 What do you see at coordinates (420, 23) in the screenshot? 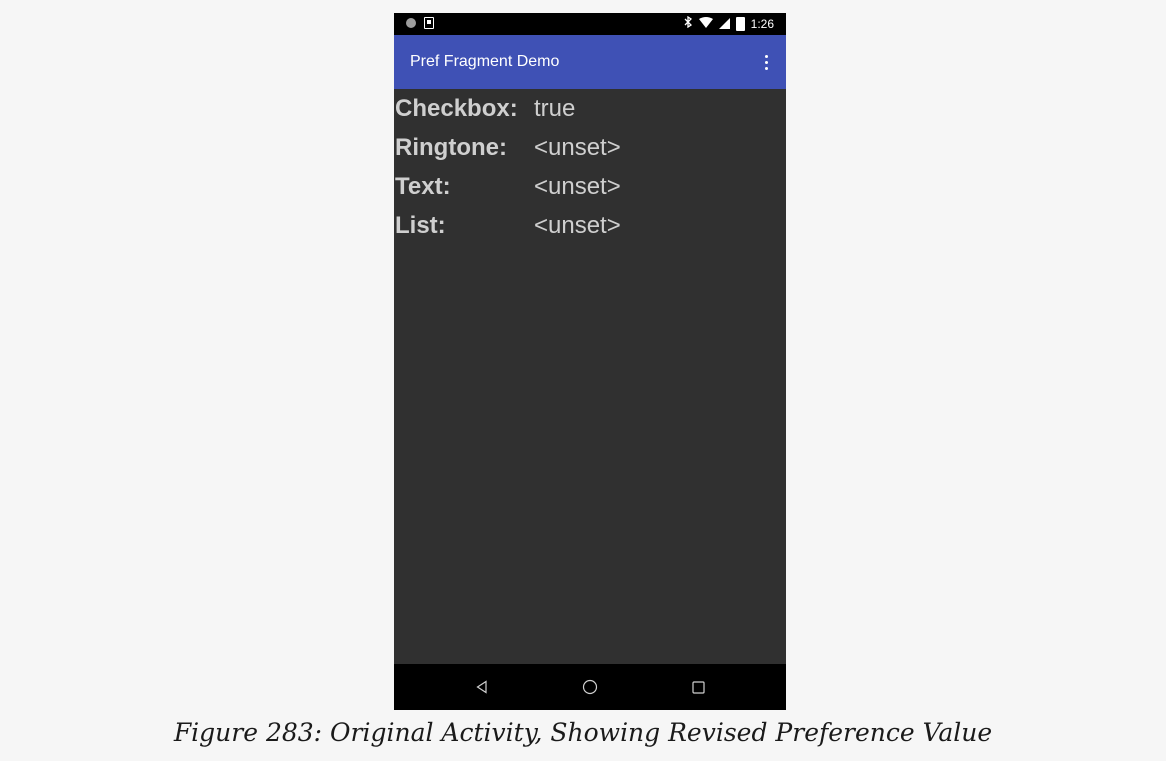
I see `status-left` at bounding box center [420, 23].